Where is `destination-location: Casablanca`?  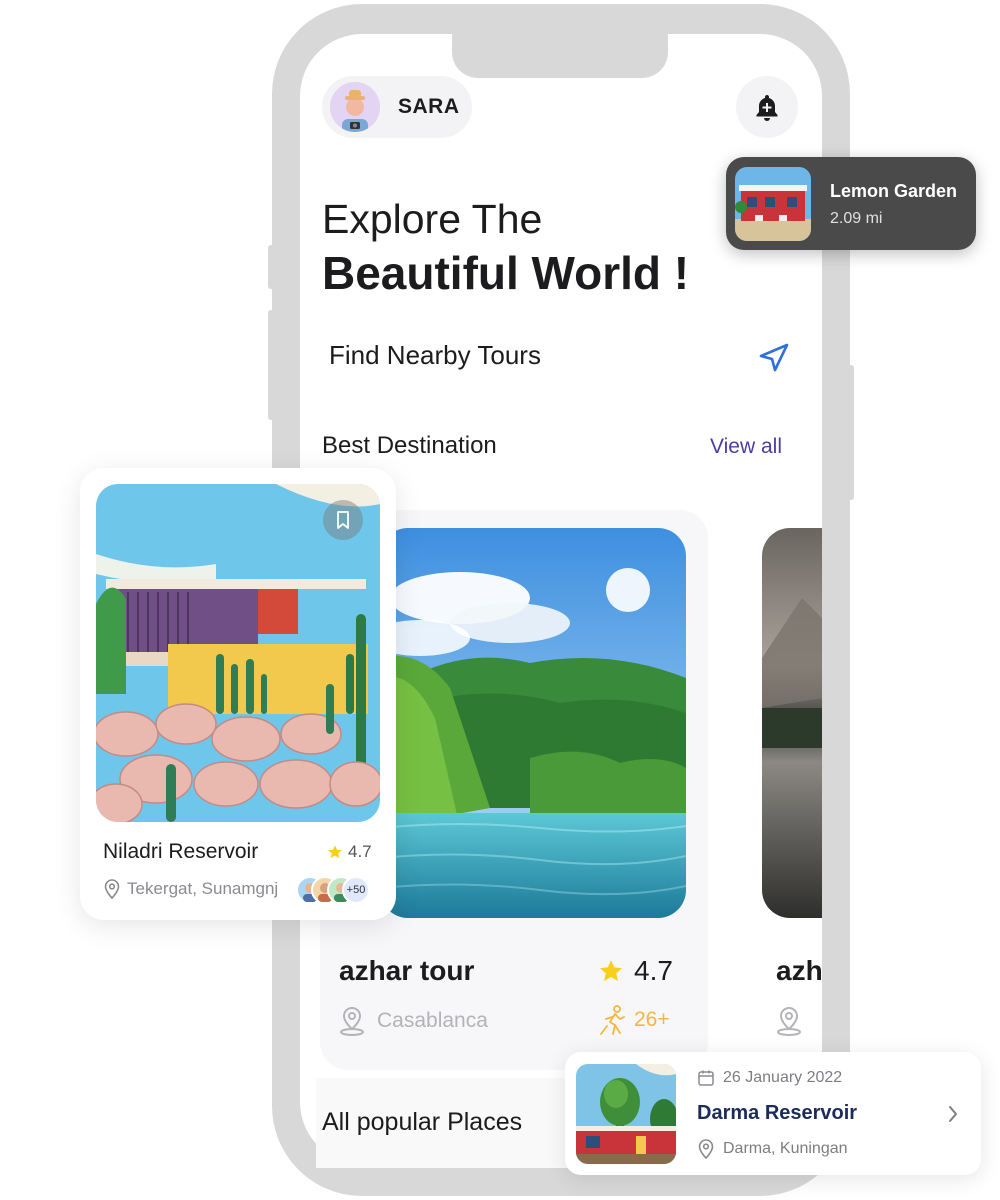
destination-location: Casablanca is located at coordinates (413, 1021).